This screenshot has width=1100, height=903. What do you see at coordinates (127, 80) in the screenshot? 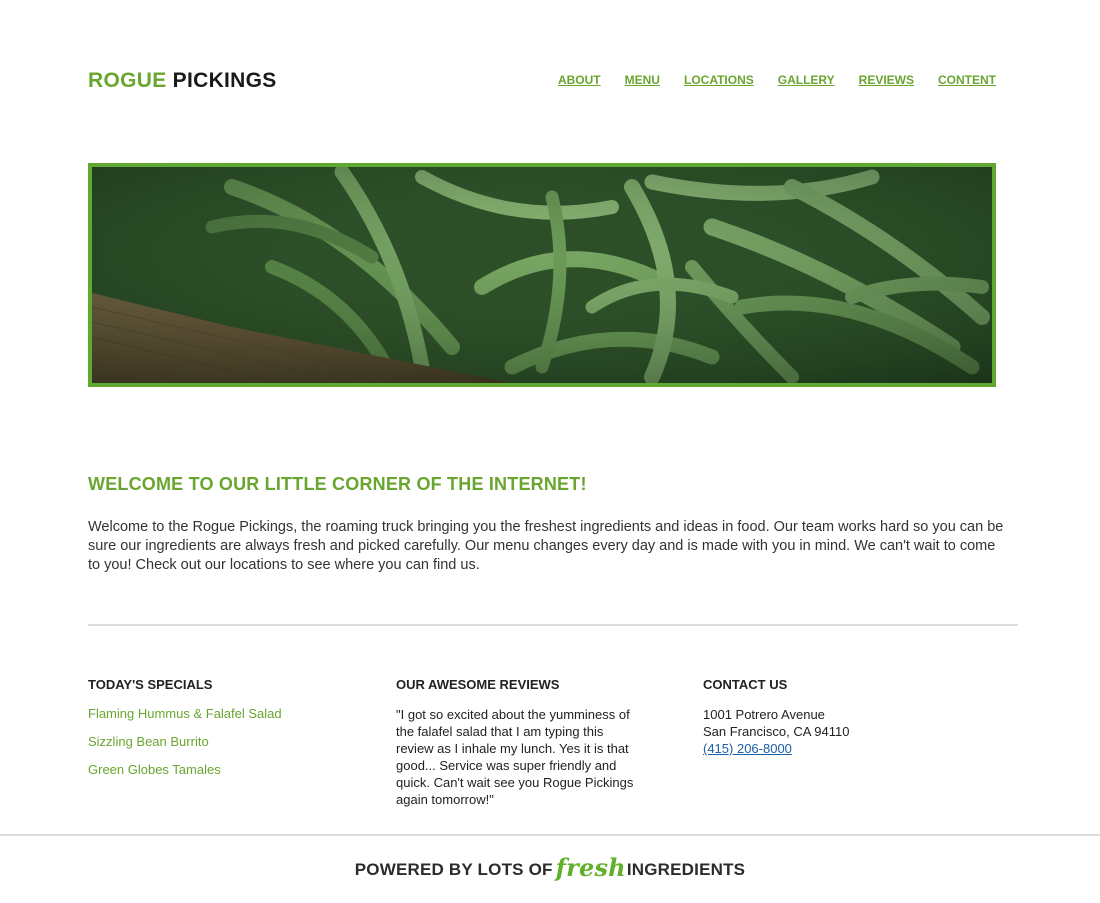
I see `logo-word-rogue: ROGUE` at bounding box center [127, 80].